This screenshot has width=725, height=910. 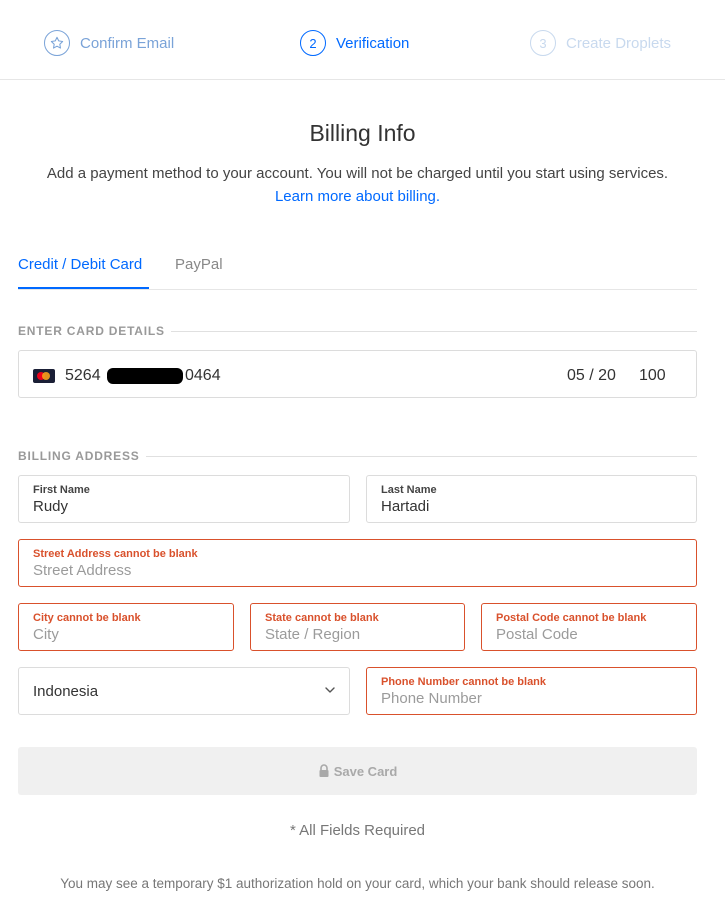 I want to click on field-error: State cannot be blank, so click(x=322, y=618).